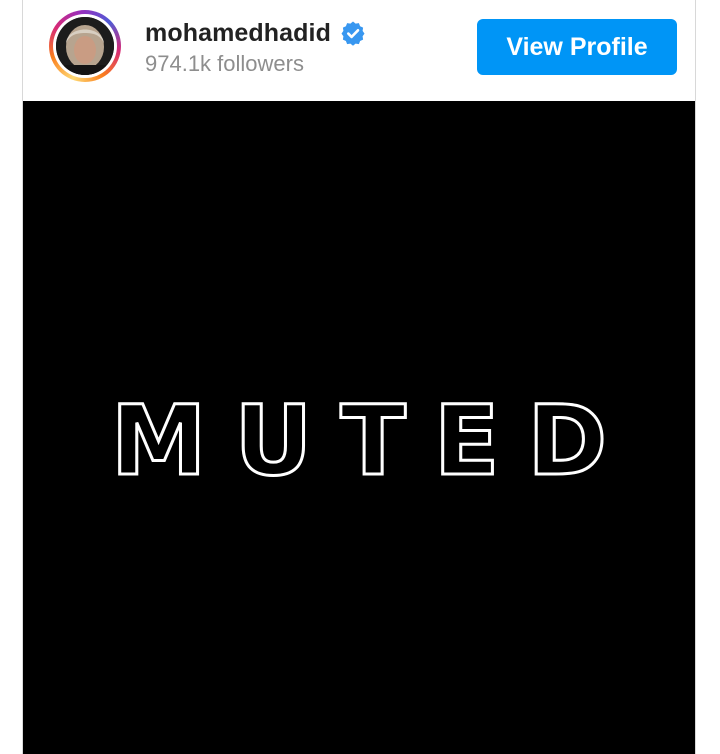  Describe the element at coordinates (372, 441) in the screenshot. I see `muted-overlay-text: MUTED` at that location.